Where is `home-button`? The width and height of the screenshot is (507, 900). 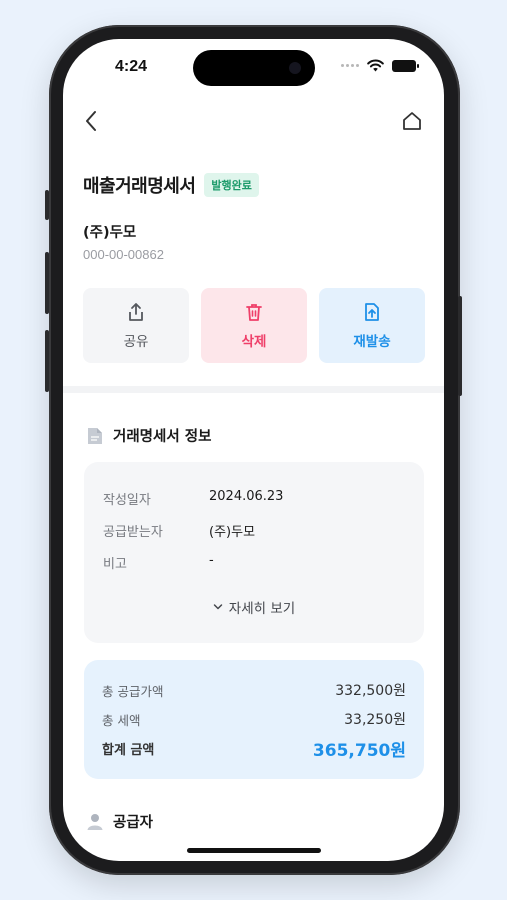 home-button is located at coordinates (412, 121).